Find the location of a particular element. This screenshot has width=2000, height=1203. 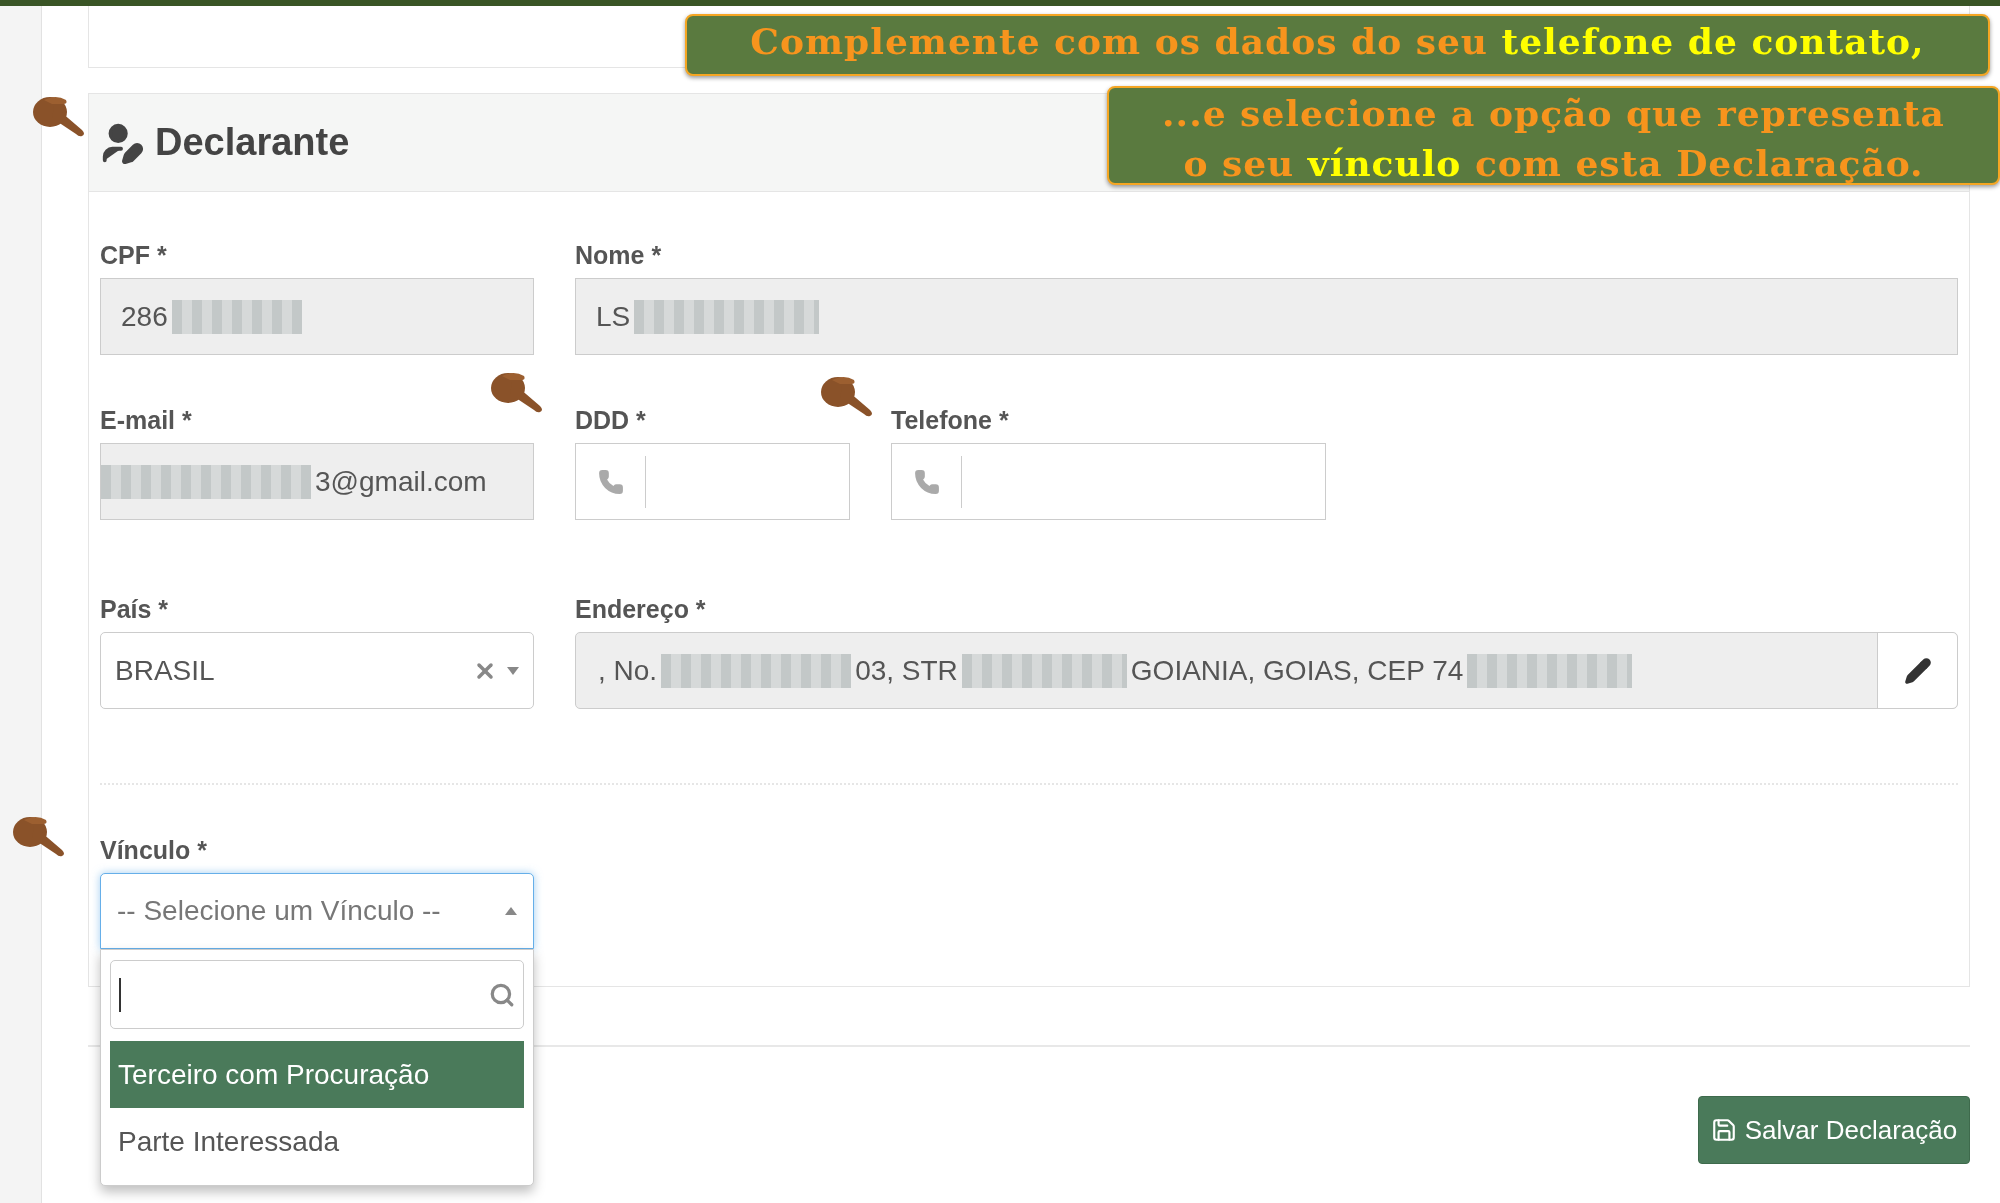

field-label: DDD * is located at coordinates (611, 420).